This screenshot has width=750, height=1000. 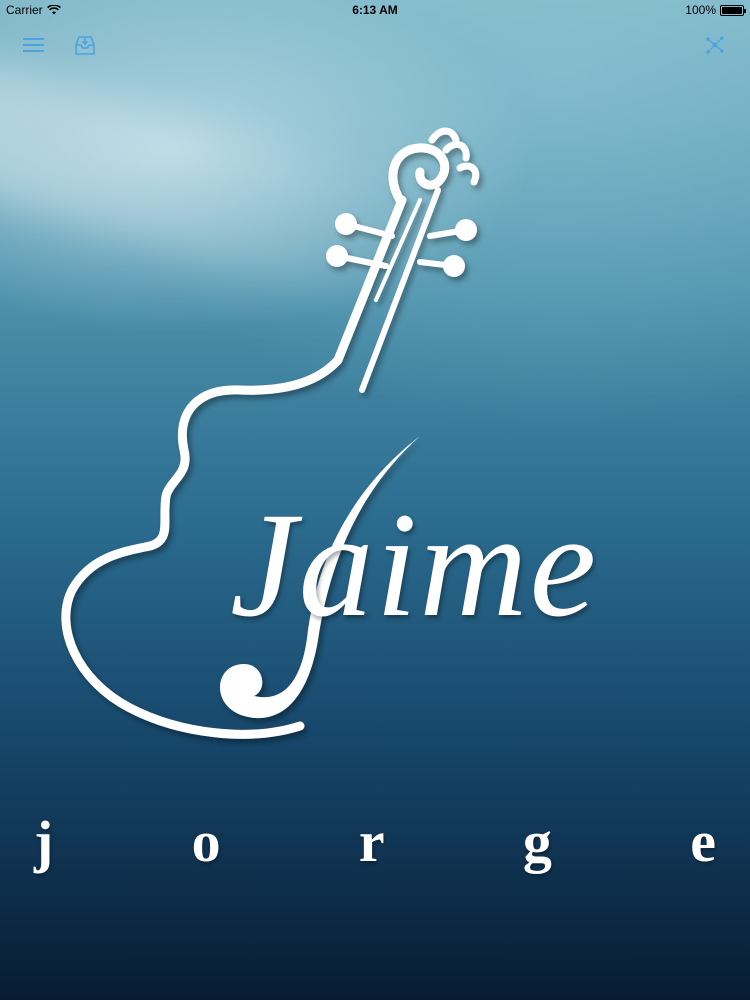 I want to click on battery-percent: 100%, so click(x=700, y=10).